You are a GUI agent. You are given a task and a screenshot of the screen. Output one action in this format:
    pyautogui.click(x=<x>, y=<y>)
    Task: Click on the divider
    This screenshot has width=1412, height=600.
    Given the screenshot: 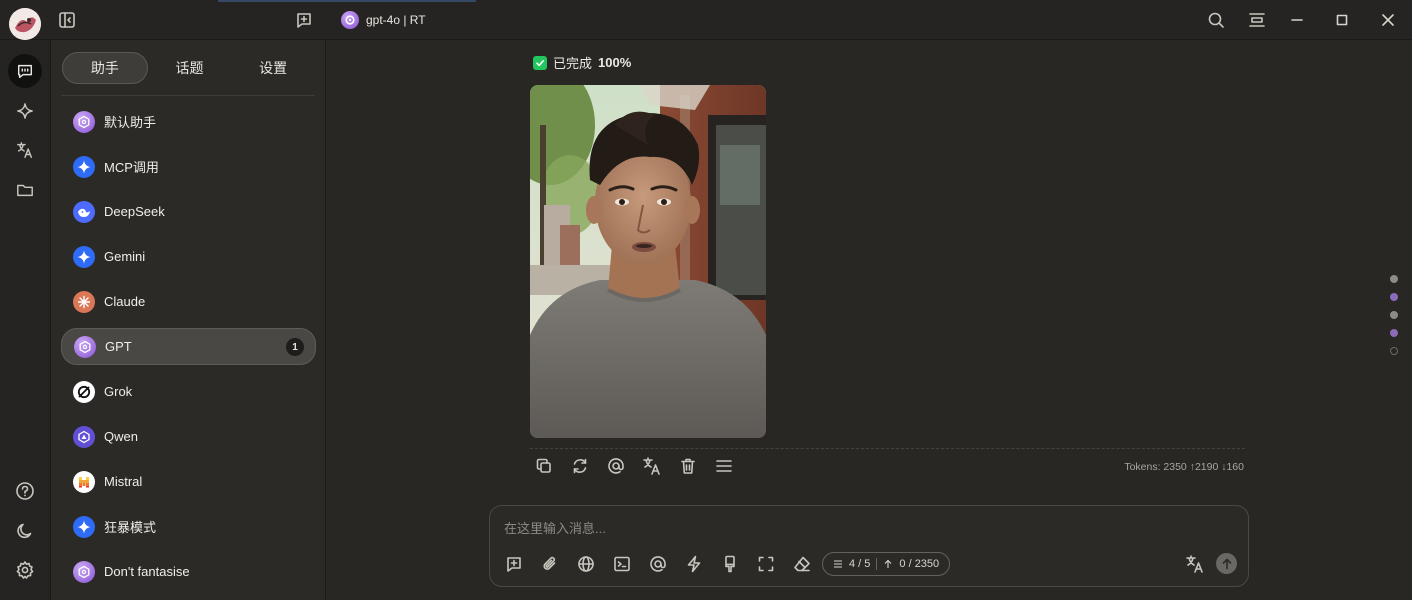 What is the action you would take?
    pyautogui.click(x=188, y=95)
    